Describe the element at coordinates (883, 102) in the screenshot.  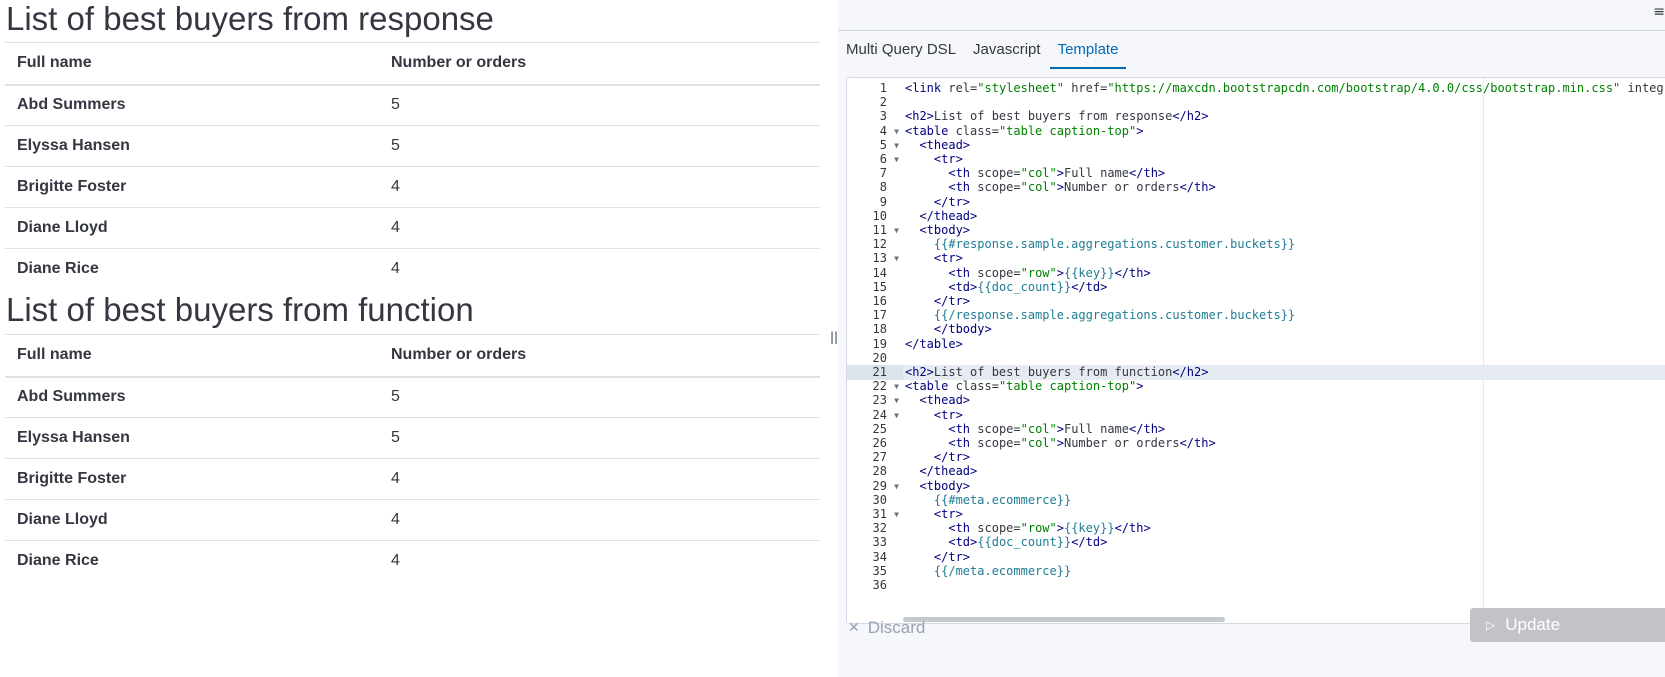
I see `line-number: 2` at that location.